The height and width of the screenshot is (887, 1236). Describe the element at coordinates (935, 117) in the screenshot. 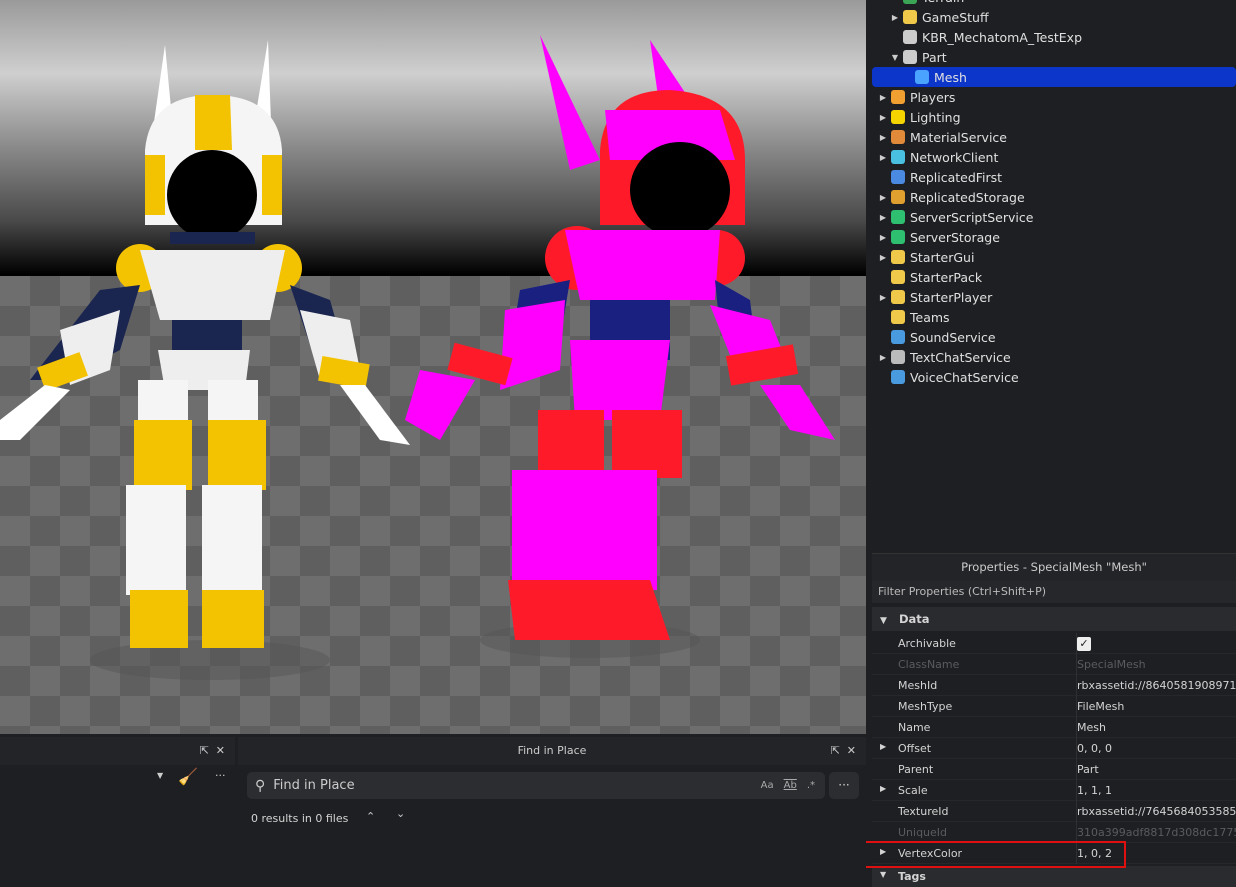

I see `explorer-item-label: Lighting` at that location.